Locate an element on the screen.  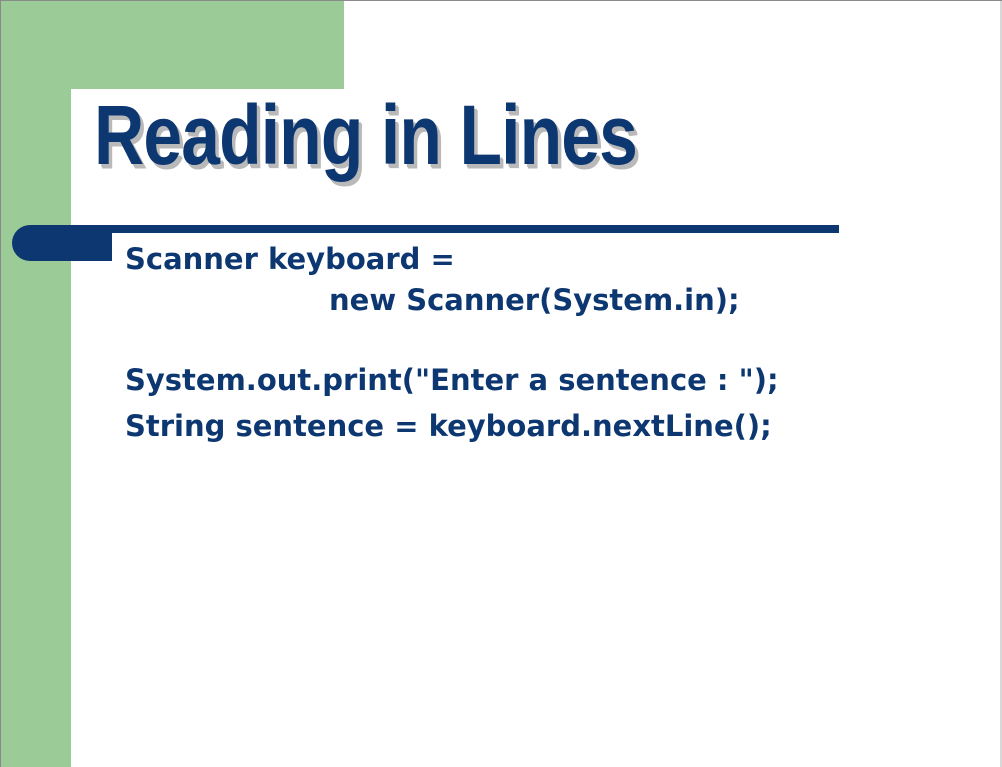
code-line-4: String sentence = keyboard.nextLine(); is located at coordinates (448, 426).